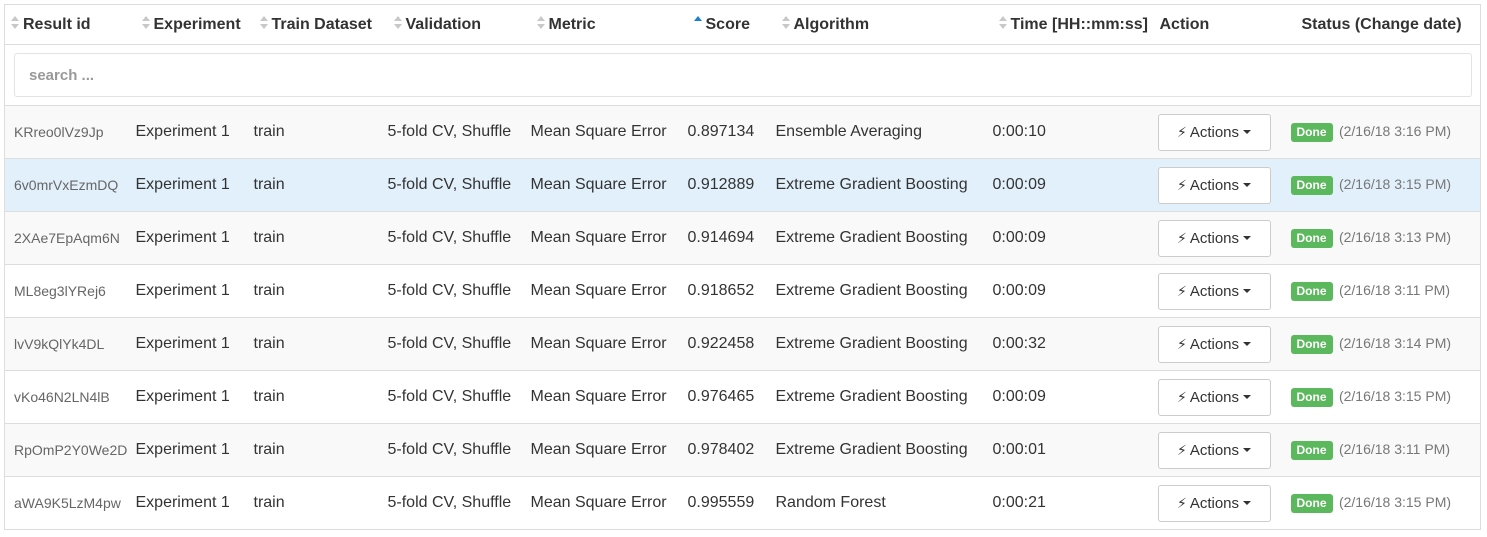 This screenshot has width=1487, height=537. Describe the element at coordinates (884, 24) in the screenshot. I see `column-header-algorithm: Algorithm` at that location.